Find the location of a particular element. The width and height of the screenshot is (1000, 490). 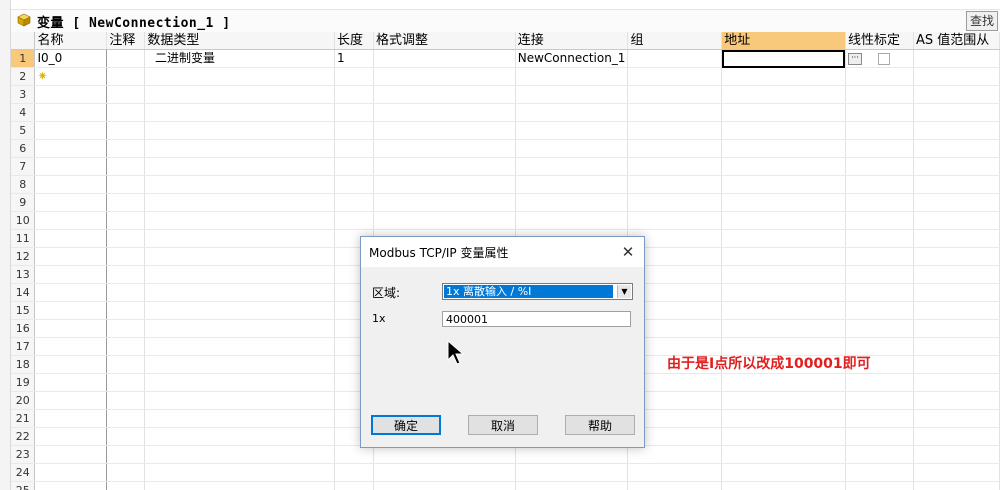

col-header-name: 名称 is located at coordinates (71, 41).